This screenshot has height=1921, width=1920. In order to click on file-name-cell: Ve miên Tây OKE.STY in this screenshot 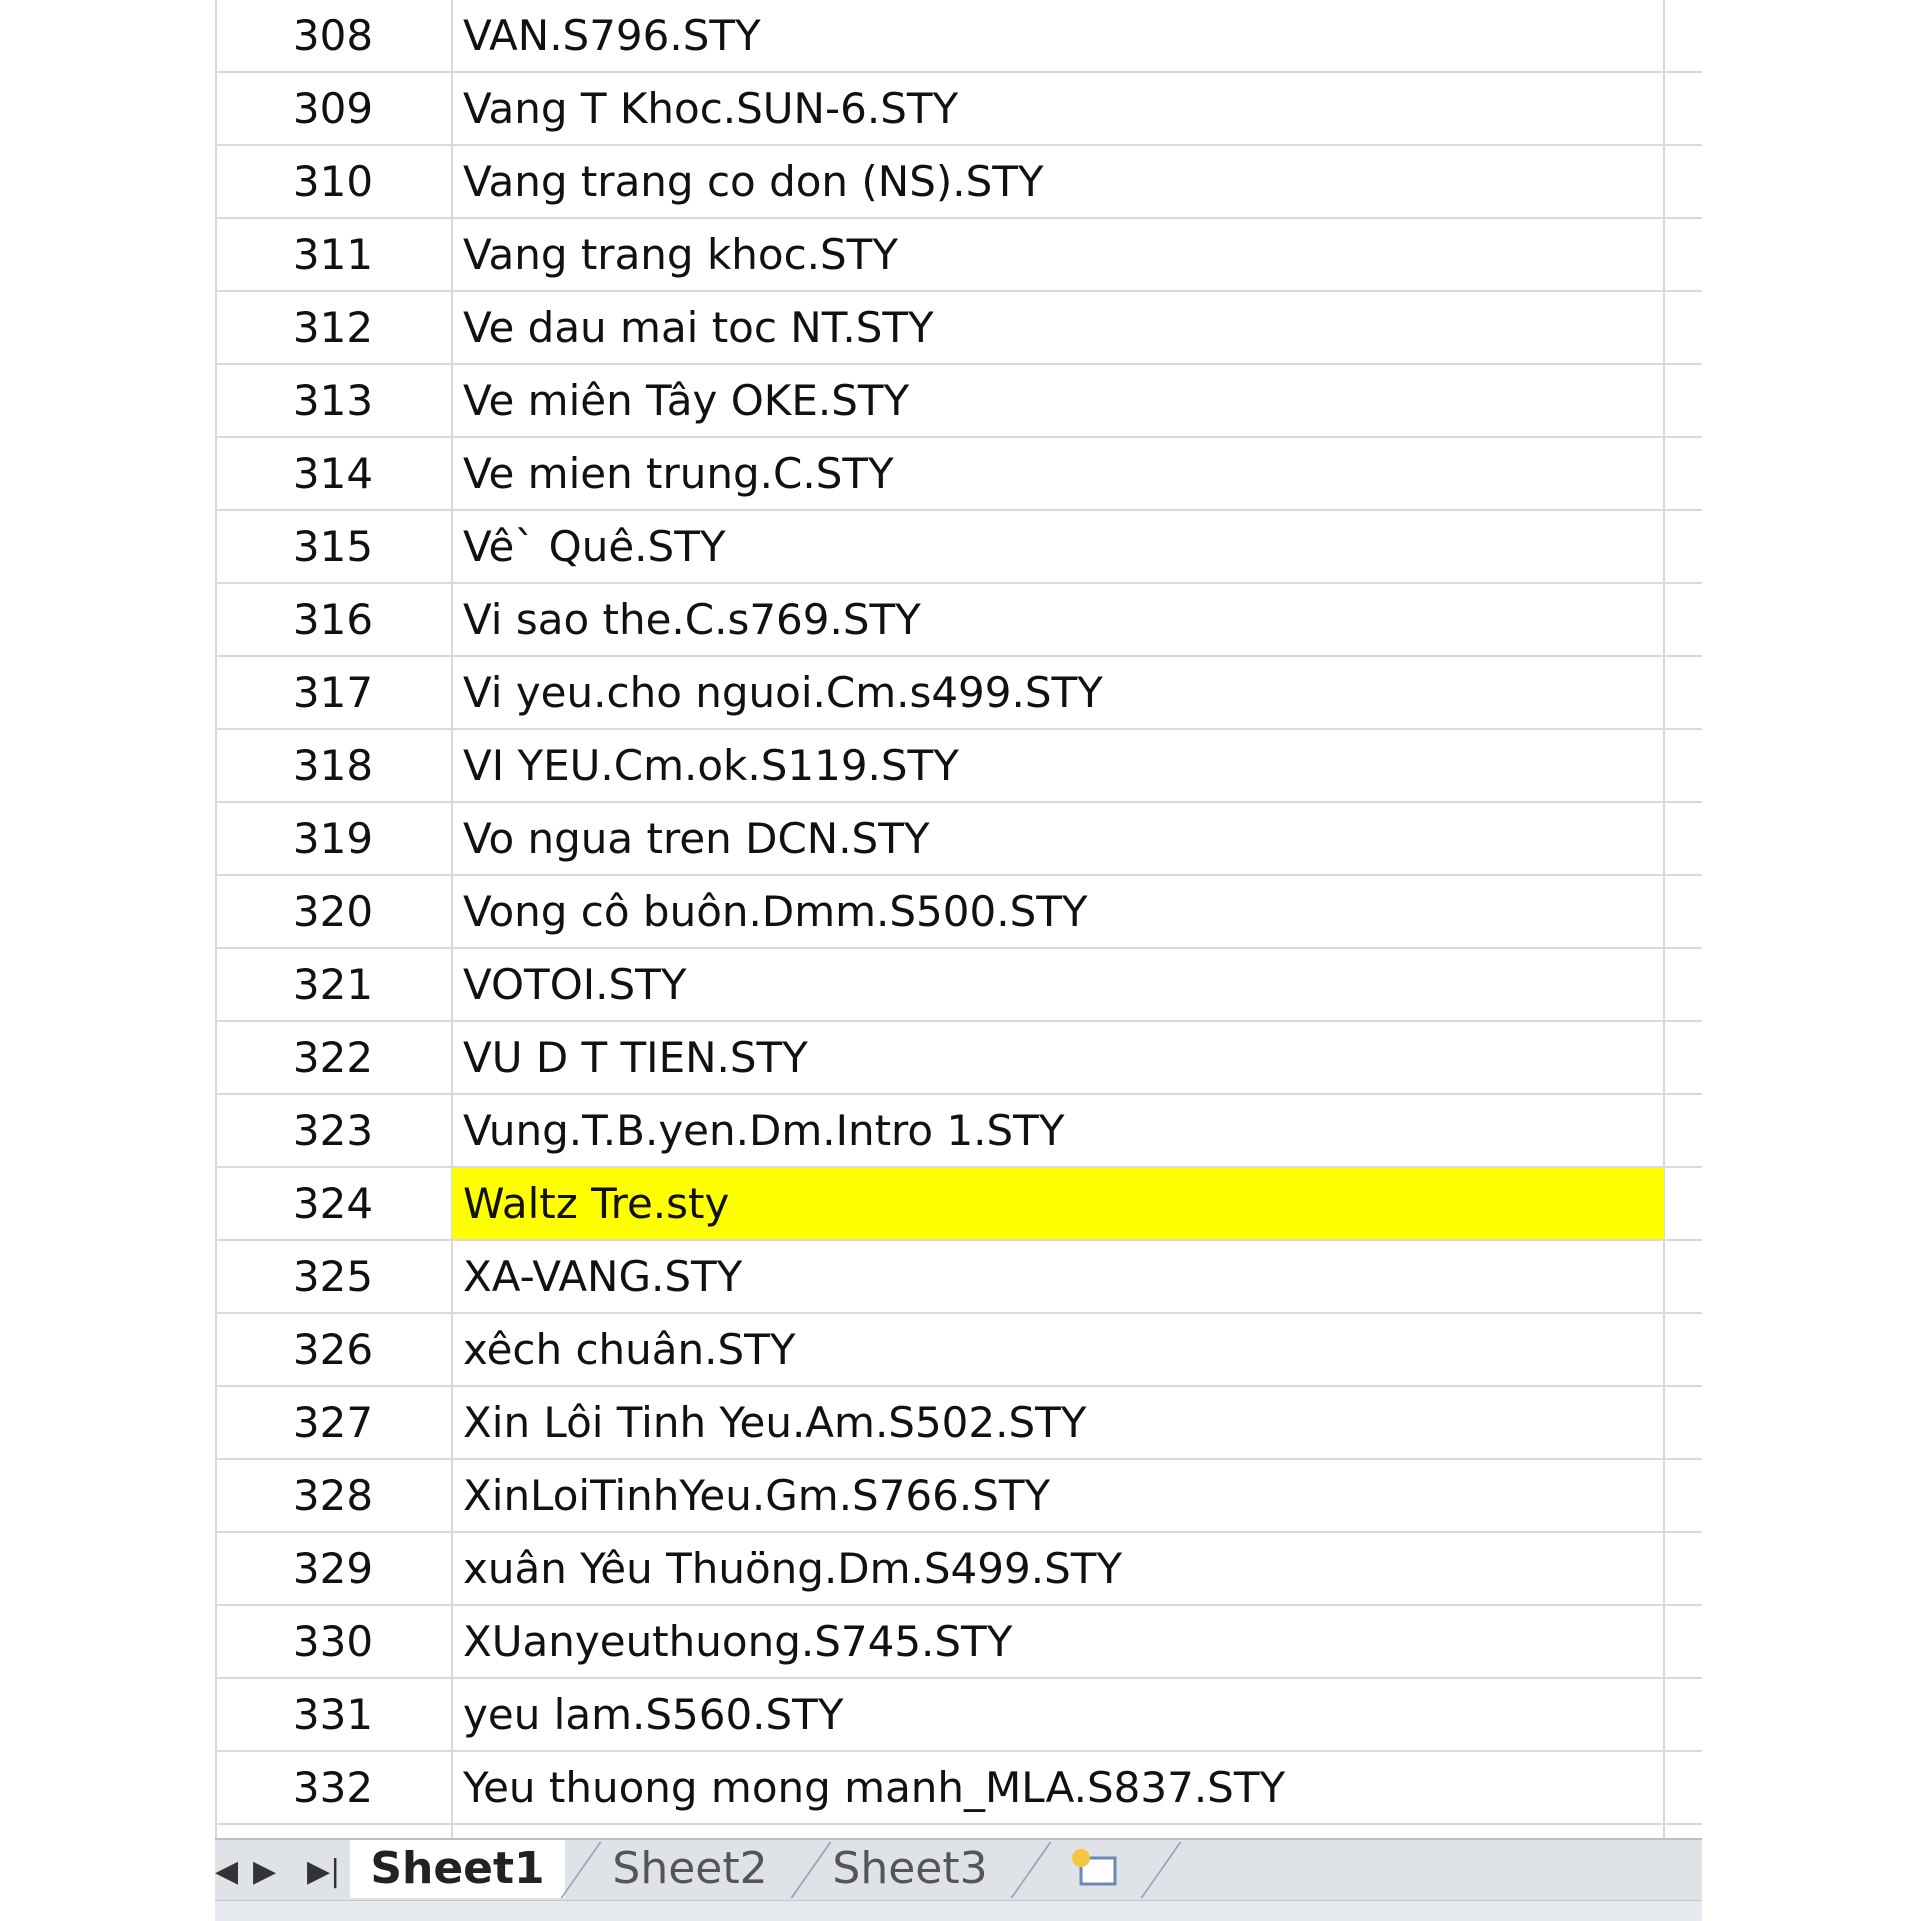, I will do `click(1165, 400)`.